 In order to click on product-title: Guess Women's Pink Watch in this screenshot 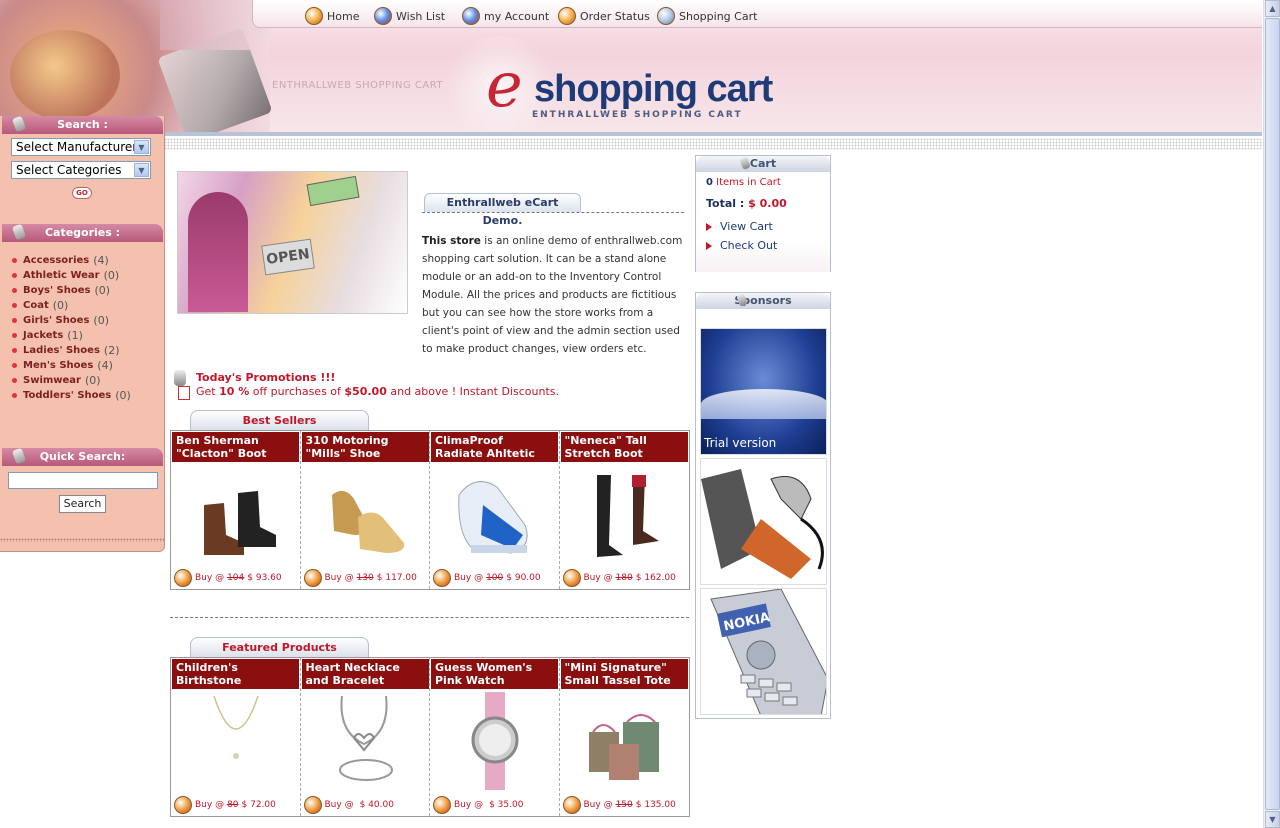, I will do `click(494, 674)`.